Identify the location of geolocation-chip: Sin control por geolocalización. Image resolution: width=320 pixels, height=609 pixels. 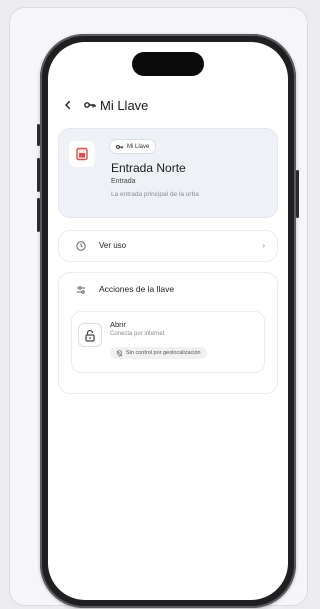
(158, 353).